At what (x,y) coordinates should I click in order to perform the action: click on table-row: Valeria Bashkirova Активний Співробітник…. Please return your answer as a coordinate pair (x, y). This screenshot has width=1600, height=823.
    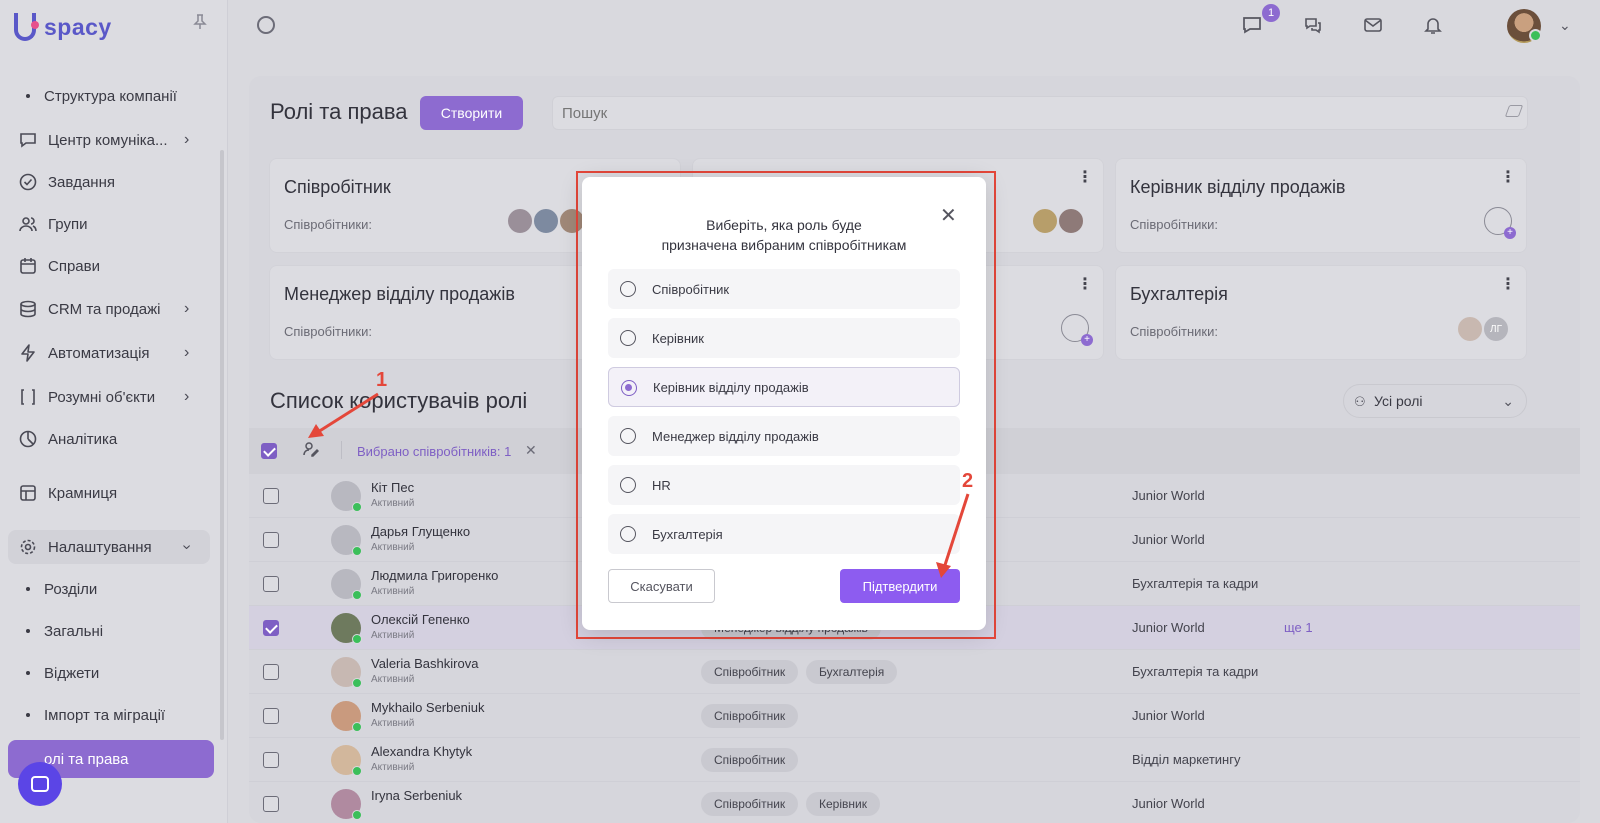
    Looking at the image, I should click on (914, 672).